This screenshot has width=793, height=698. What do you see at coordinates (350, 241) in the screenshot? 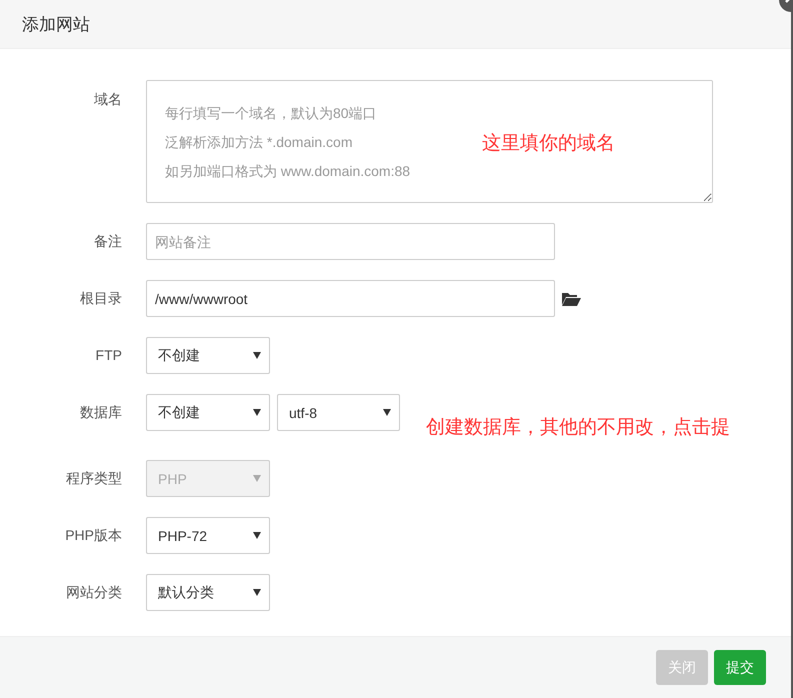
I see `note-input: 网站备注` at bounding box center [350, 241].